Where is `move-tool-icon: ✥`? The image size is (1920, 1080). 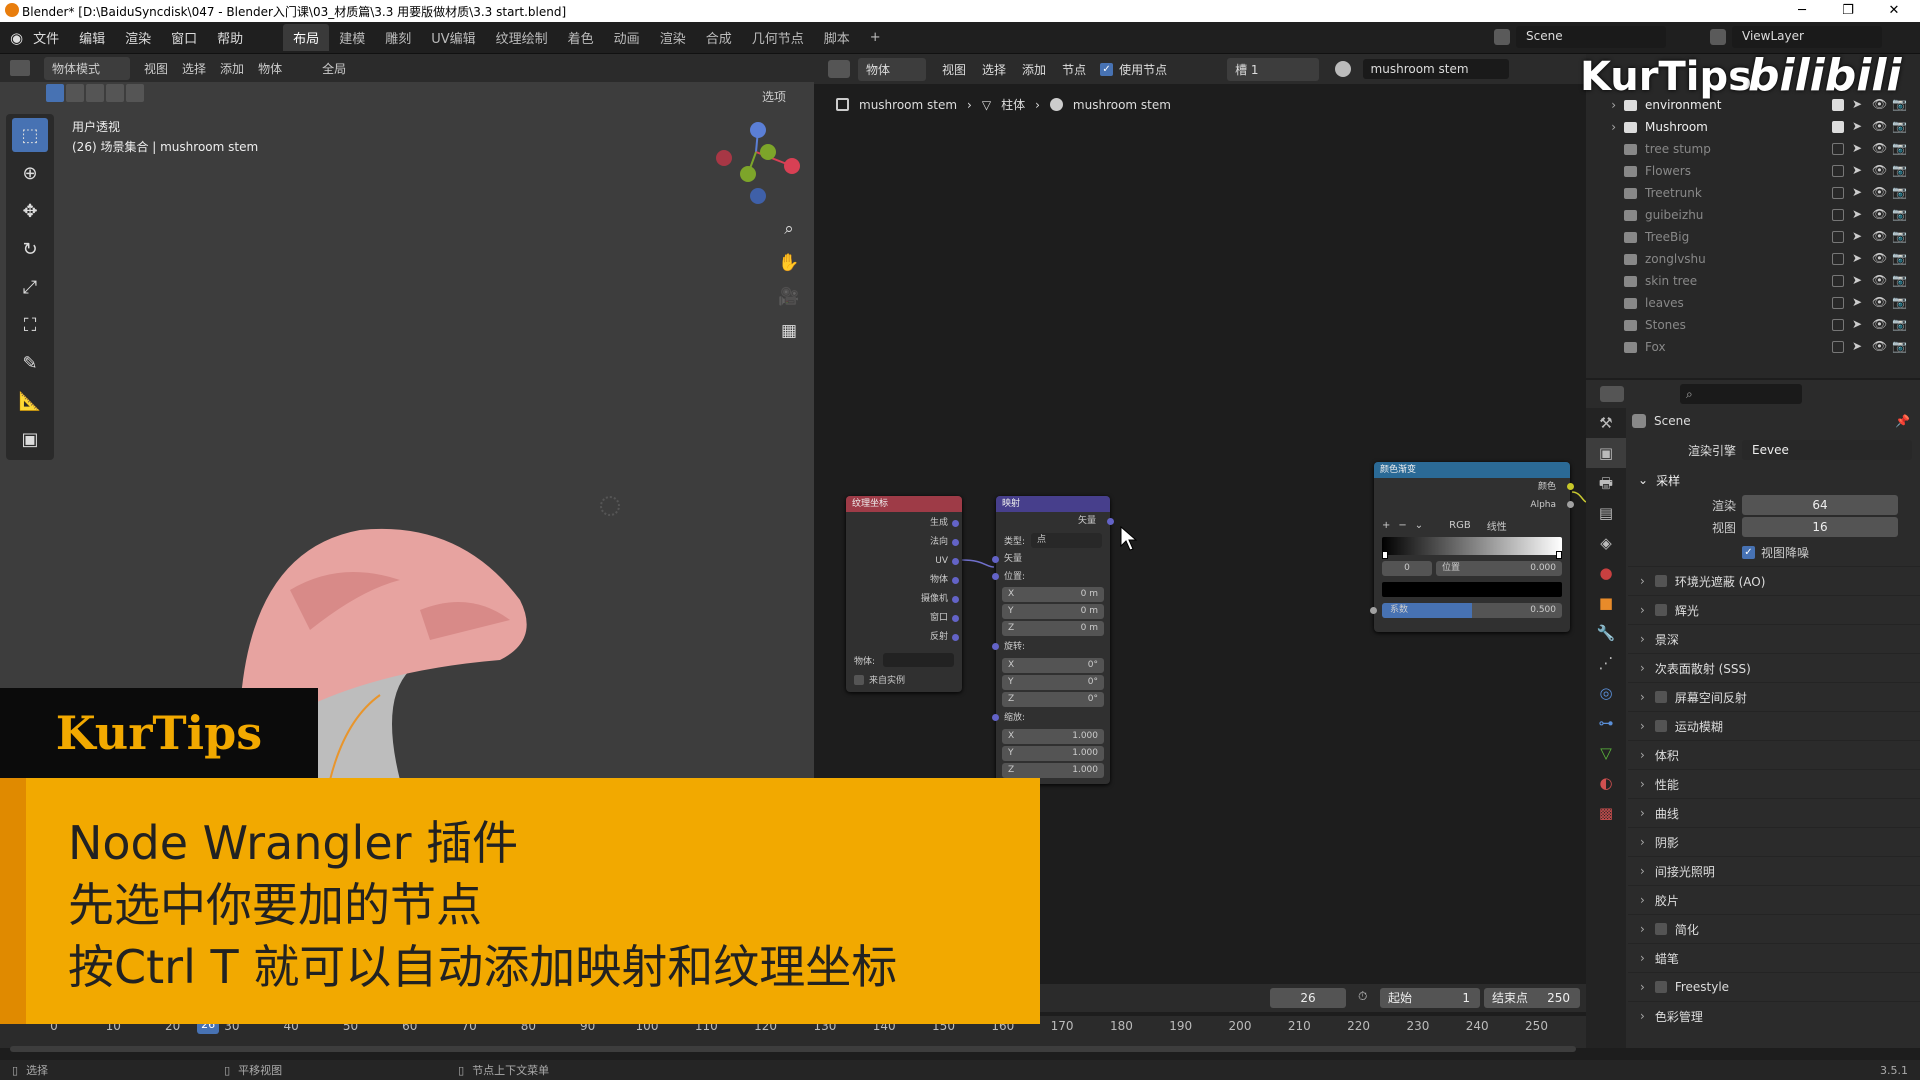 move-tool-icon: ✥ is located at coordinates (30, 211).